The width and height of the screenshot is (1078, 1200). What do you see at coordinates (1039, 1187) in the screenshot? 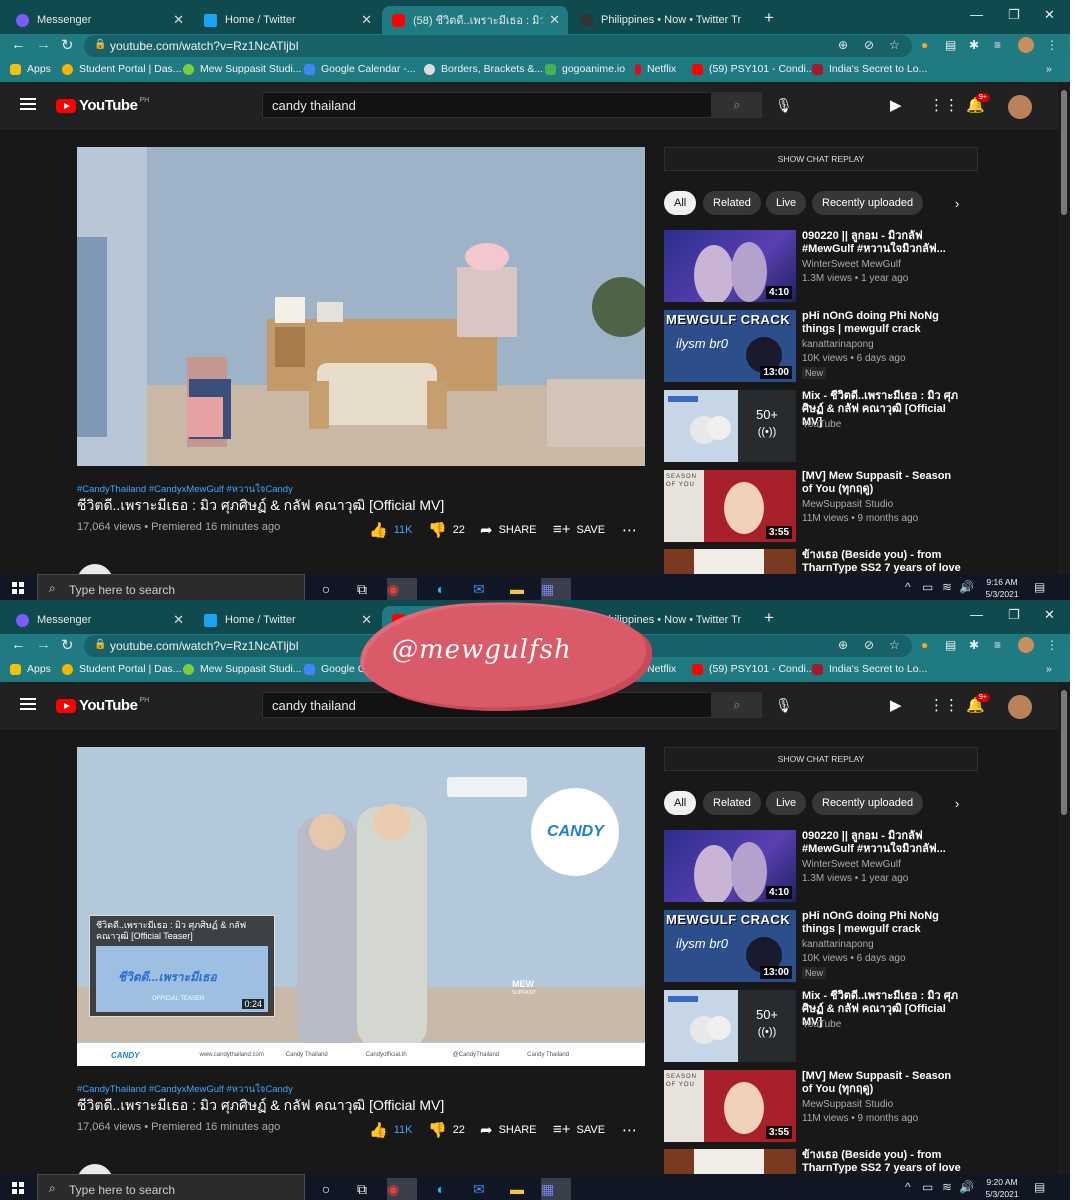
I see `notification-center-icon: ▤` at bounding box center [1039, 1187].